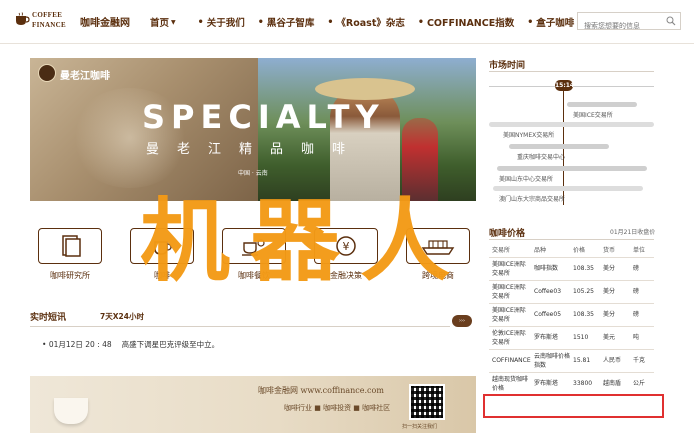 The width and height of the screenshot is (694, 433). Describe the element at coordinates (573, 406) in the screenshot. I see `highlight-box` at that location.